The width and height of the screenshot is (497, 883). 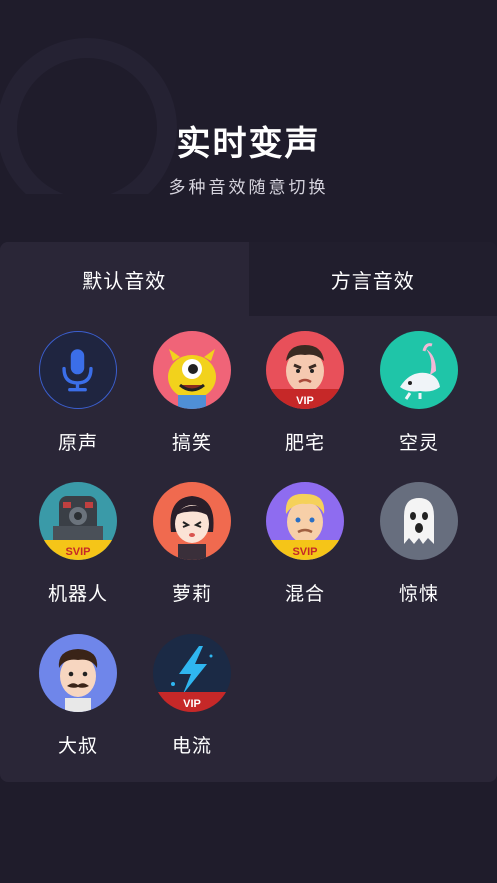 What do you see at coordinates (77, 746) in the screenshot?
I see `effect-label: 大叔` at bounding box center [77, 746].